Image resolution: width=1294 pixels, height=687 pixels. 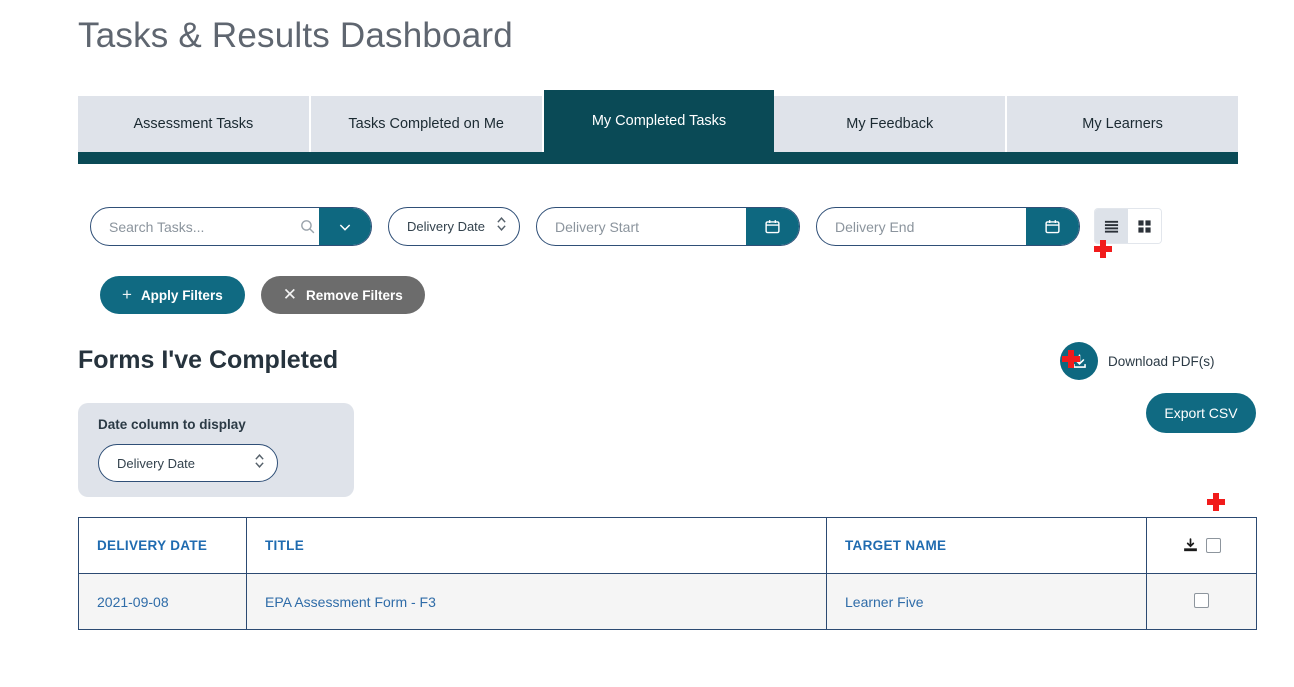 I want to click on grid-view-button, so click(x=1144, y=226).